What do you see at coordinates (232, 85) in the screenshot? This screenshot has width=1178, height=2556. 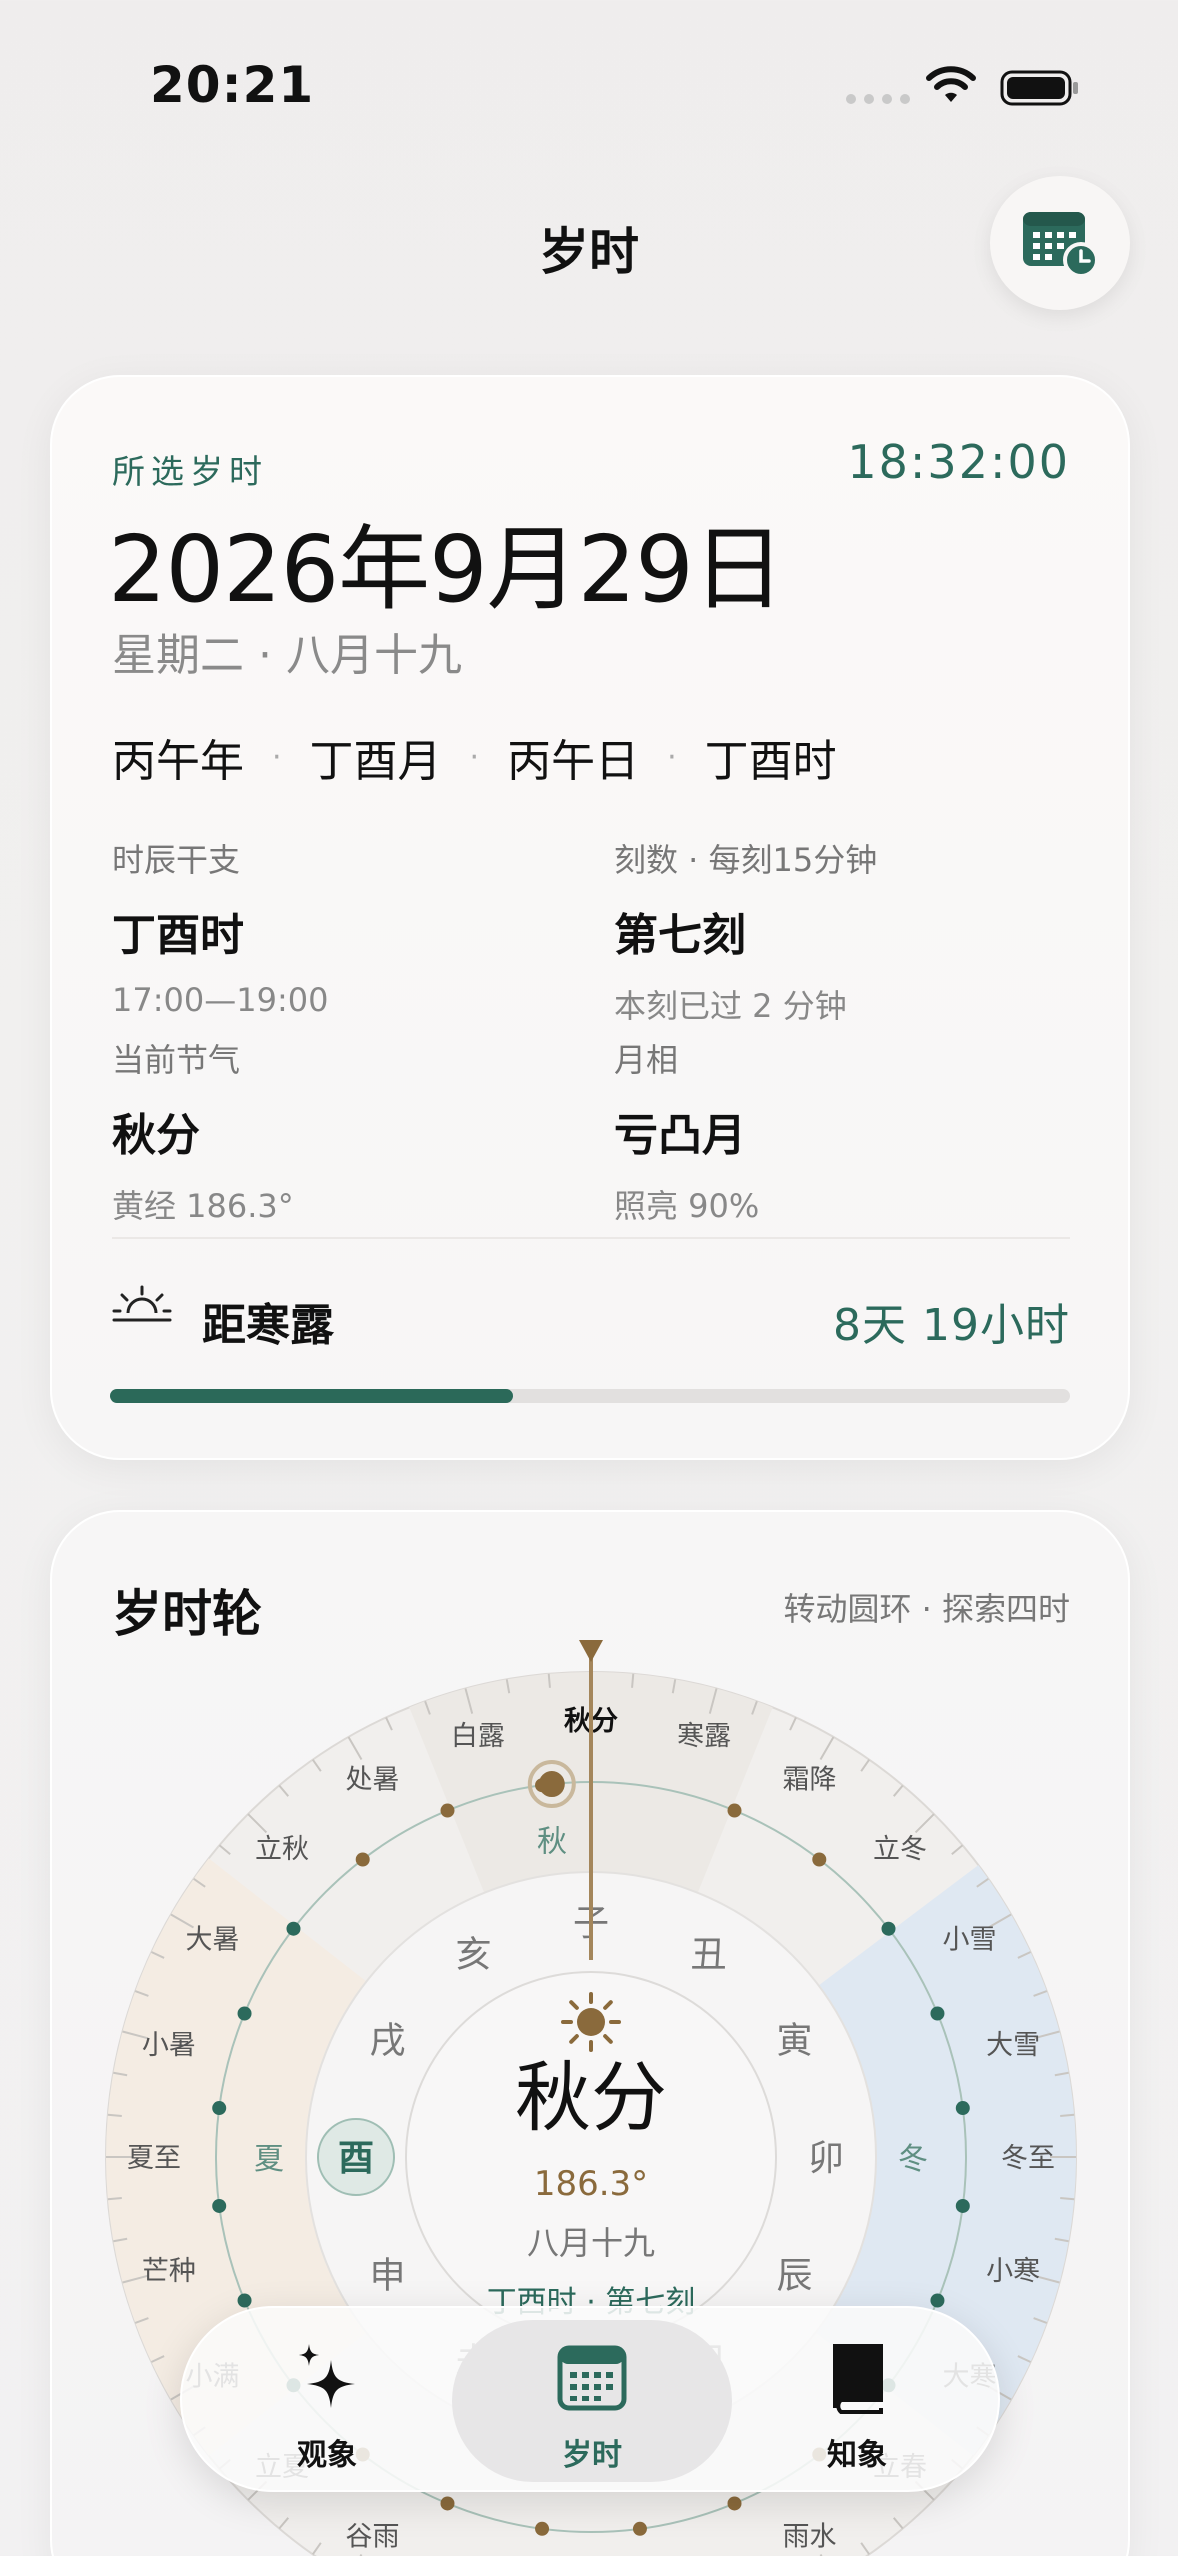 I see `status-time: 20:21` at bounding box center [232, 85].